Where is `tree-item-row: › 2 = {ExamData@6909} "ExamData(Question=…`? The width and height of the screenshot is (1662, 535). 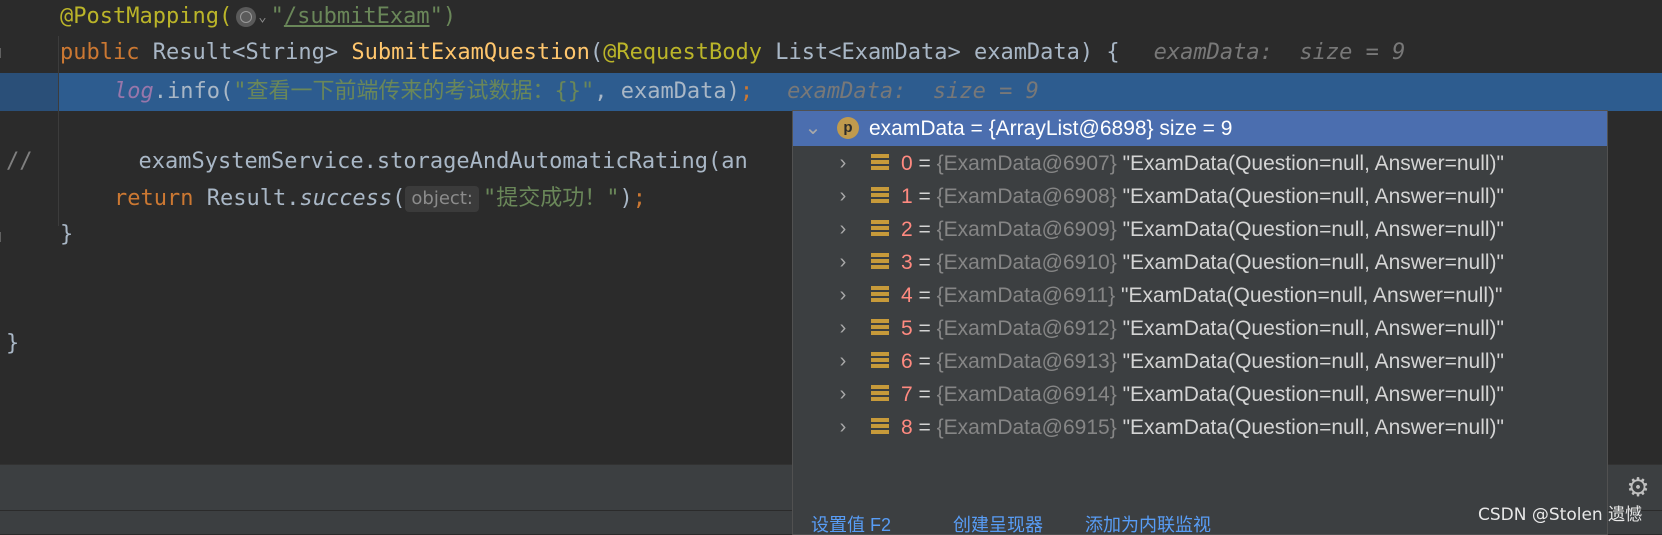 tree-item-row: › 2 = {ExamData@6909} "ExamData(Question=… is located at coordinates (1200, 229).